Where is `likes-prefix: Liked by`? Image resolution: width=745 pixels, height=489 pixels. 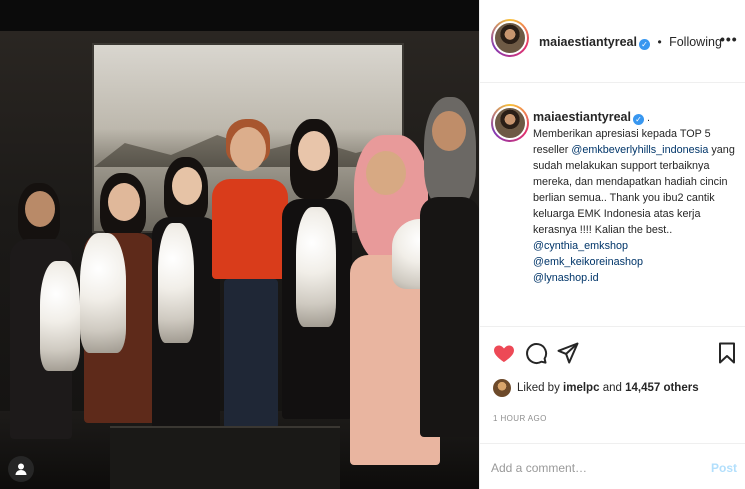 likes-prefix: Liked by is located at coordinates (538, 388).